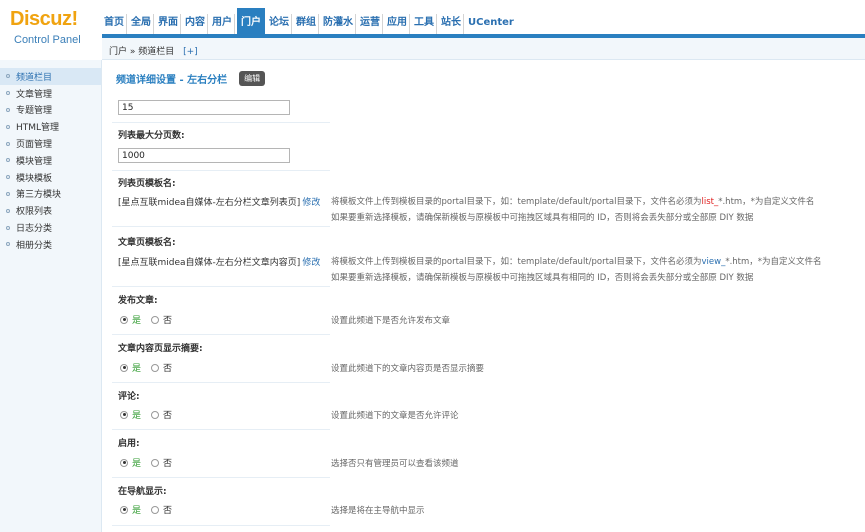 The image size is (865, 532). Describe the element at coordinates (34, 161) in the screenshot. I see `sidebar-item-label: 模块管理` at that location.